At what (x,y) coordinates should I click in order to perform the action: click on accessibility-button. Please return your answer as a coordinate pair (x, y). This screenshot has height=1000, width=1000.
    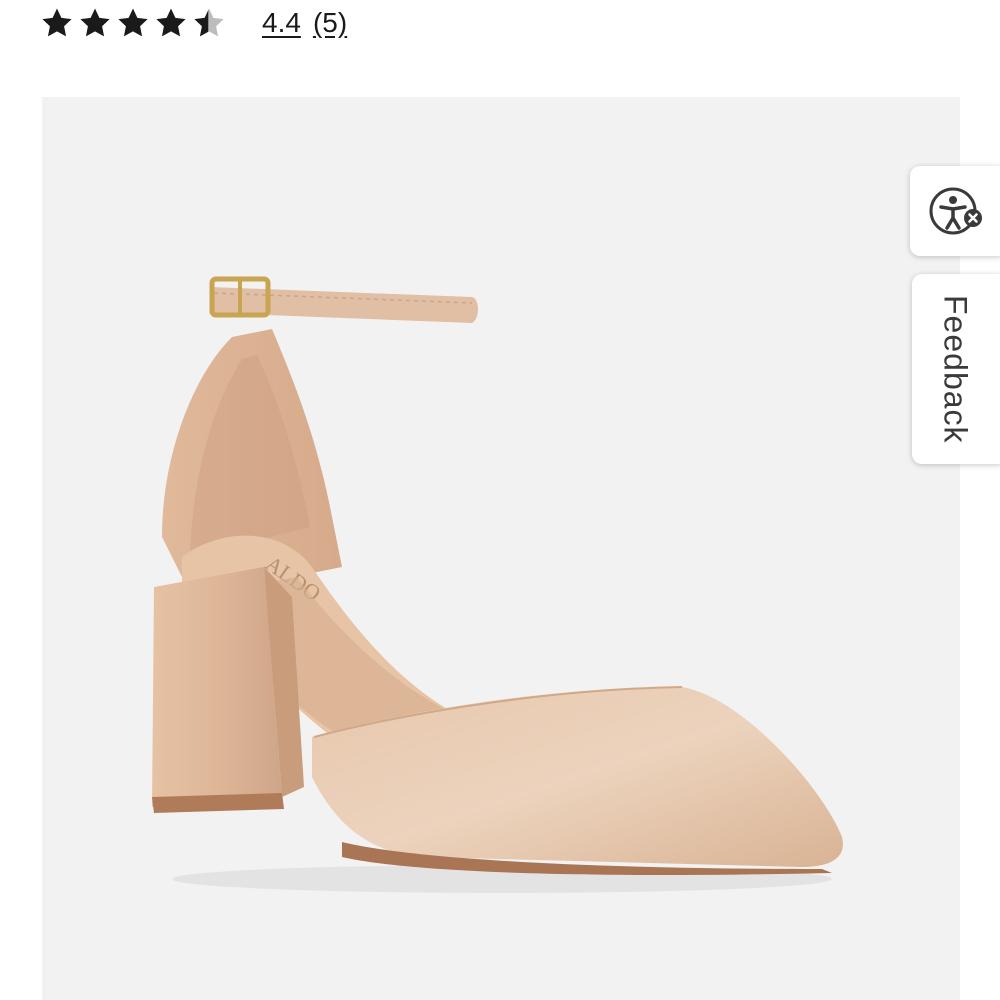
    Looking at the image, I should click on (955, 211).